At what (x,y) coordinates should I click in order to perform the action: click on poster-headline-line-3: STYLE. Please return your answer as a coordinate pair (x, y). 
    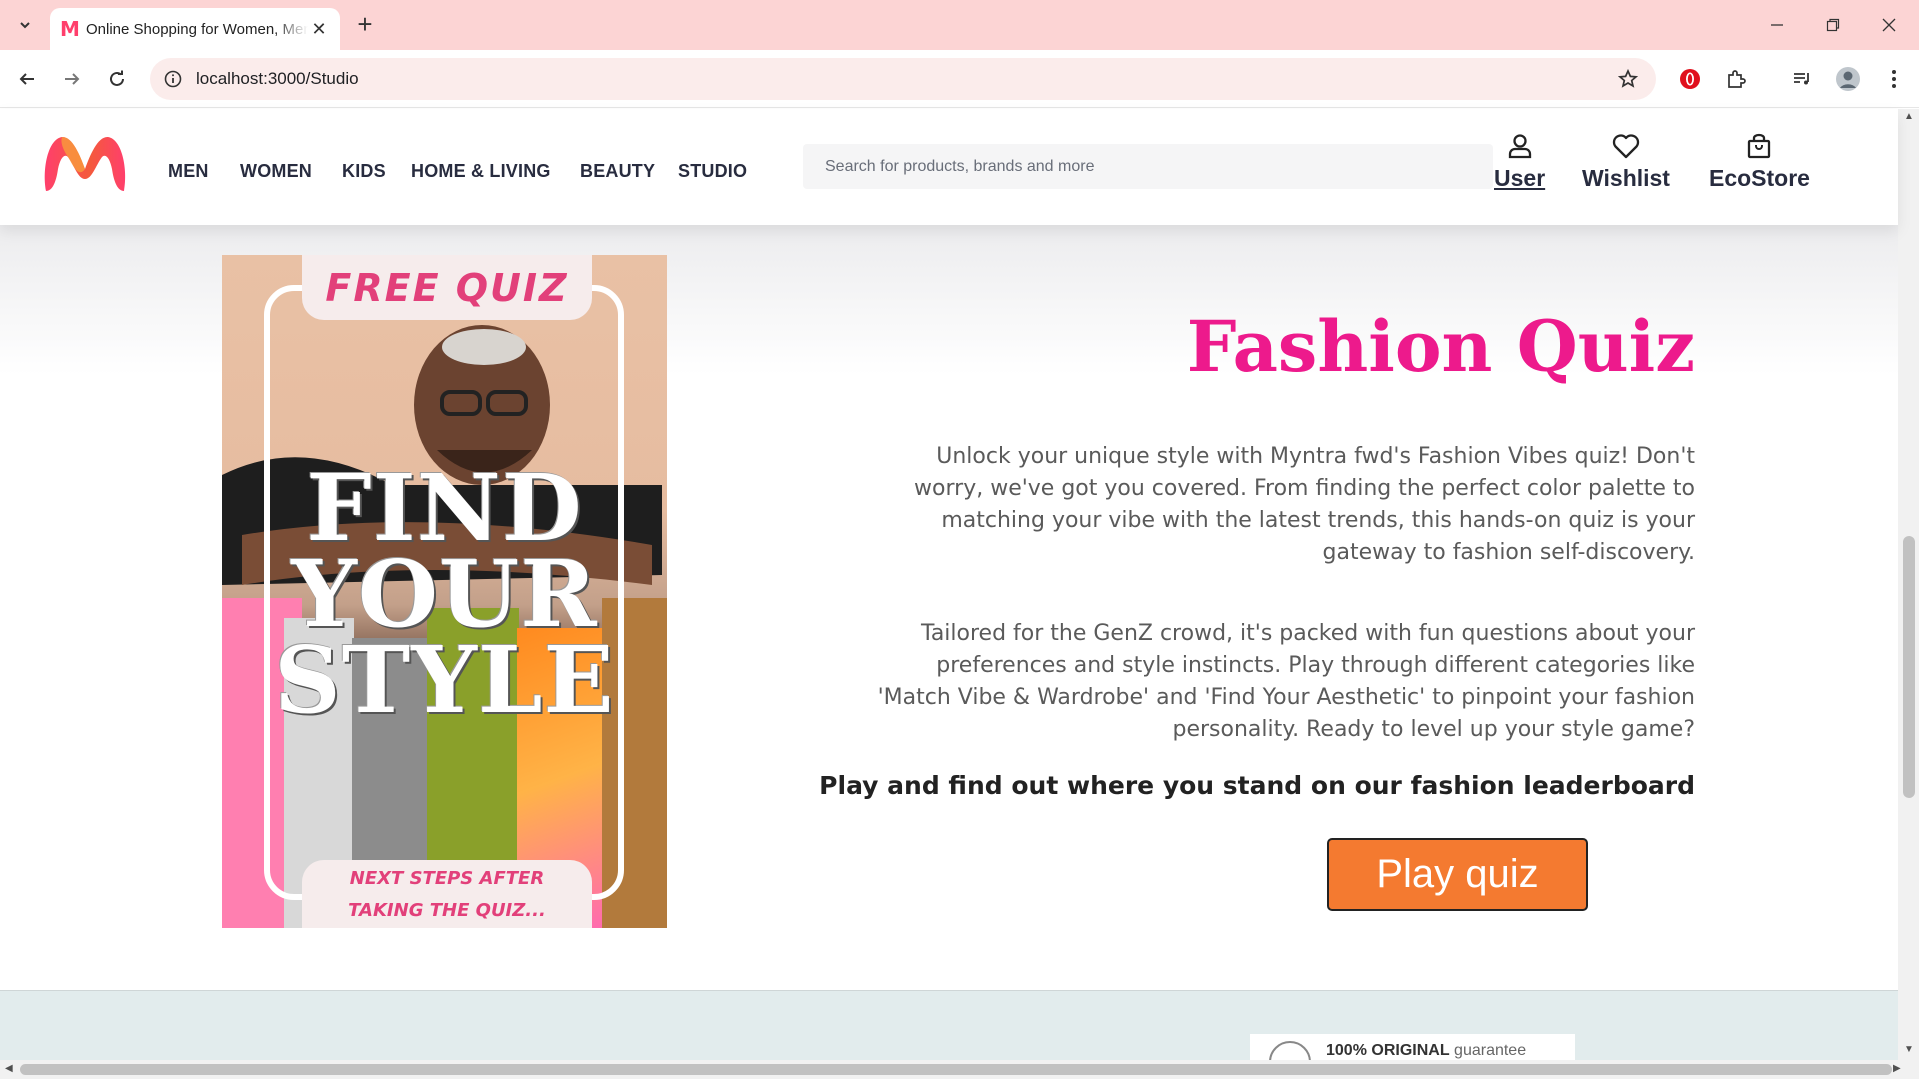
    Looking at the image, I should click on (444, 680).